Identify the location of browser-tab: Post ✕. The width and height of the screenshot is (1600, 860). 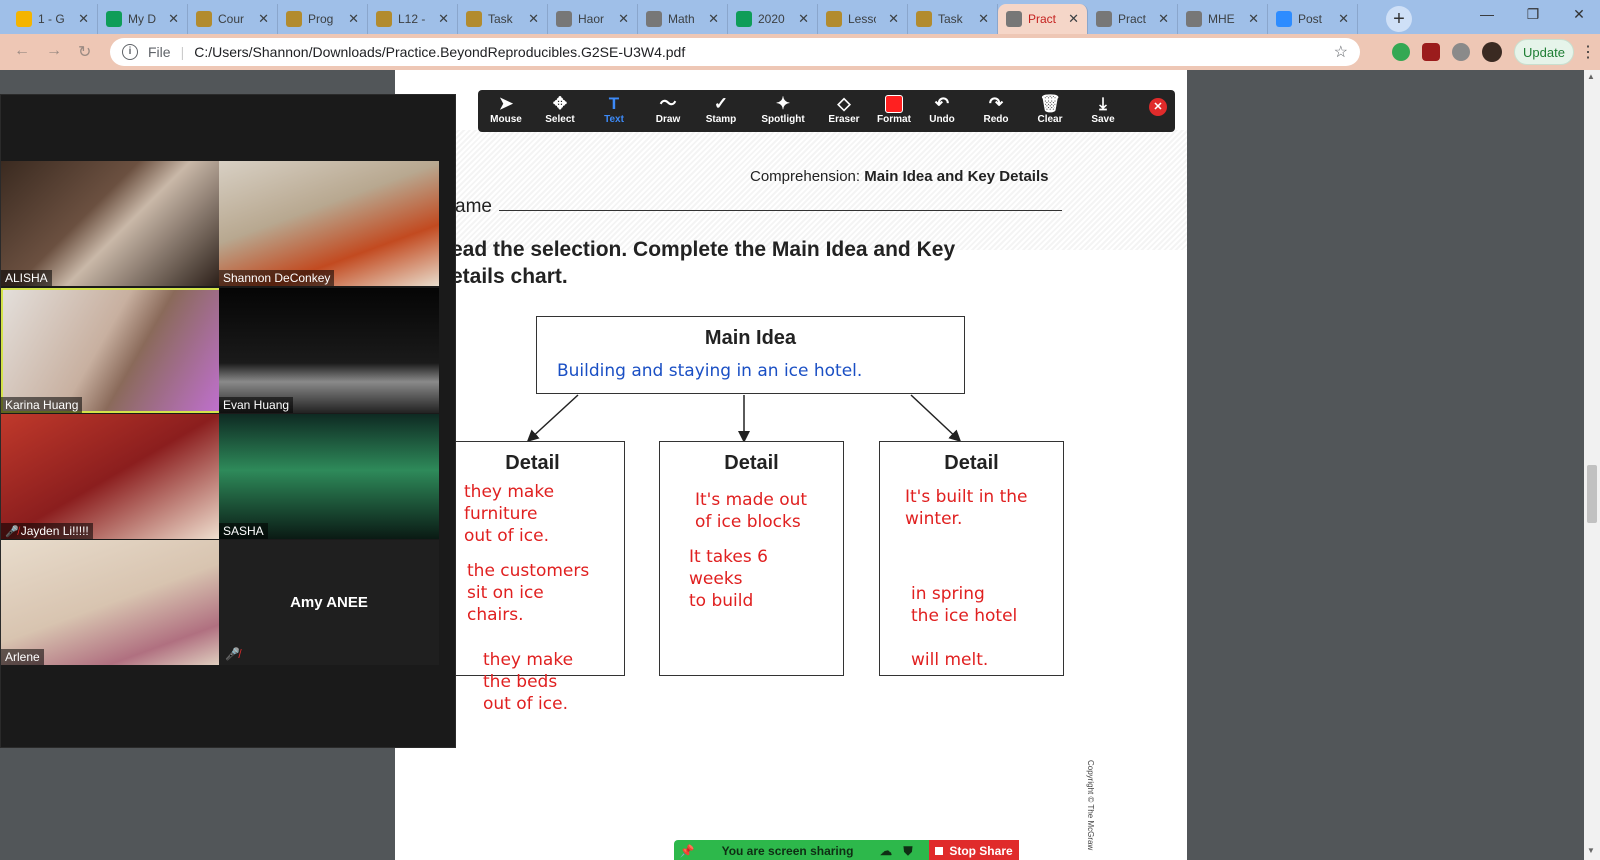
(1313, 19).